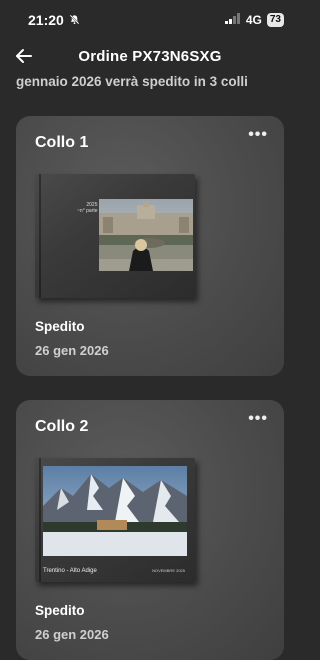 The width and height of the screenshot is (320, 660). What do you see at coordinates (115, 511) in the screenshot?
I see `mountain-photo` at bounding box center [115, 511].